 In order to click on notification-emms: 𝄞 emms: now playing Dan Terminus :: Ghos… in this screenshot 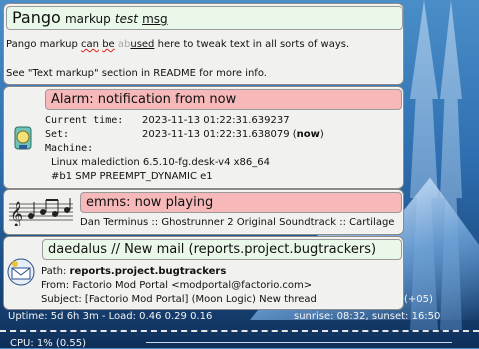, I will do `click(203, 212)`.